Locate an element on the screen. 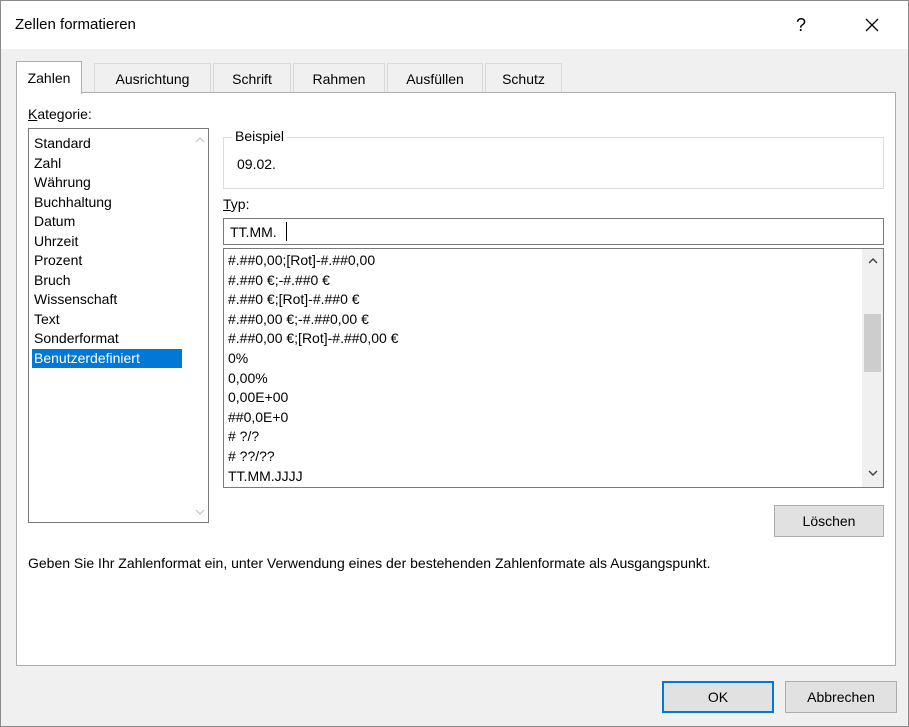 This screenshot has height=727, width=909. category-item-buchhaltung: Buchhaltung is located at coordinates (73, 203).